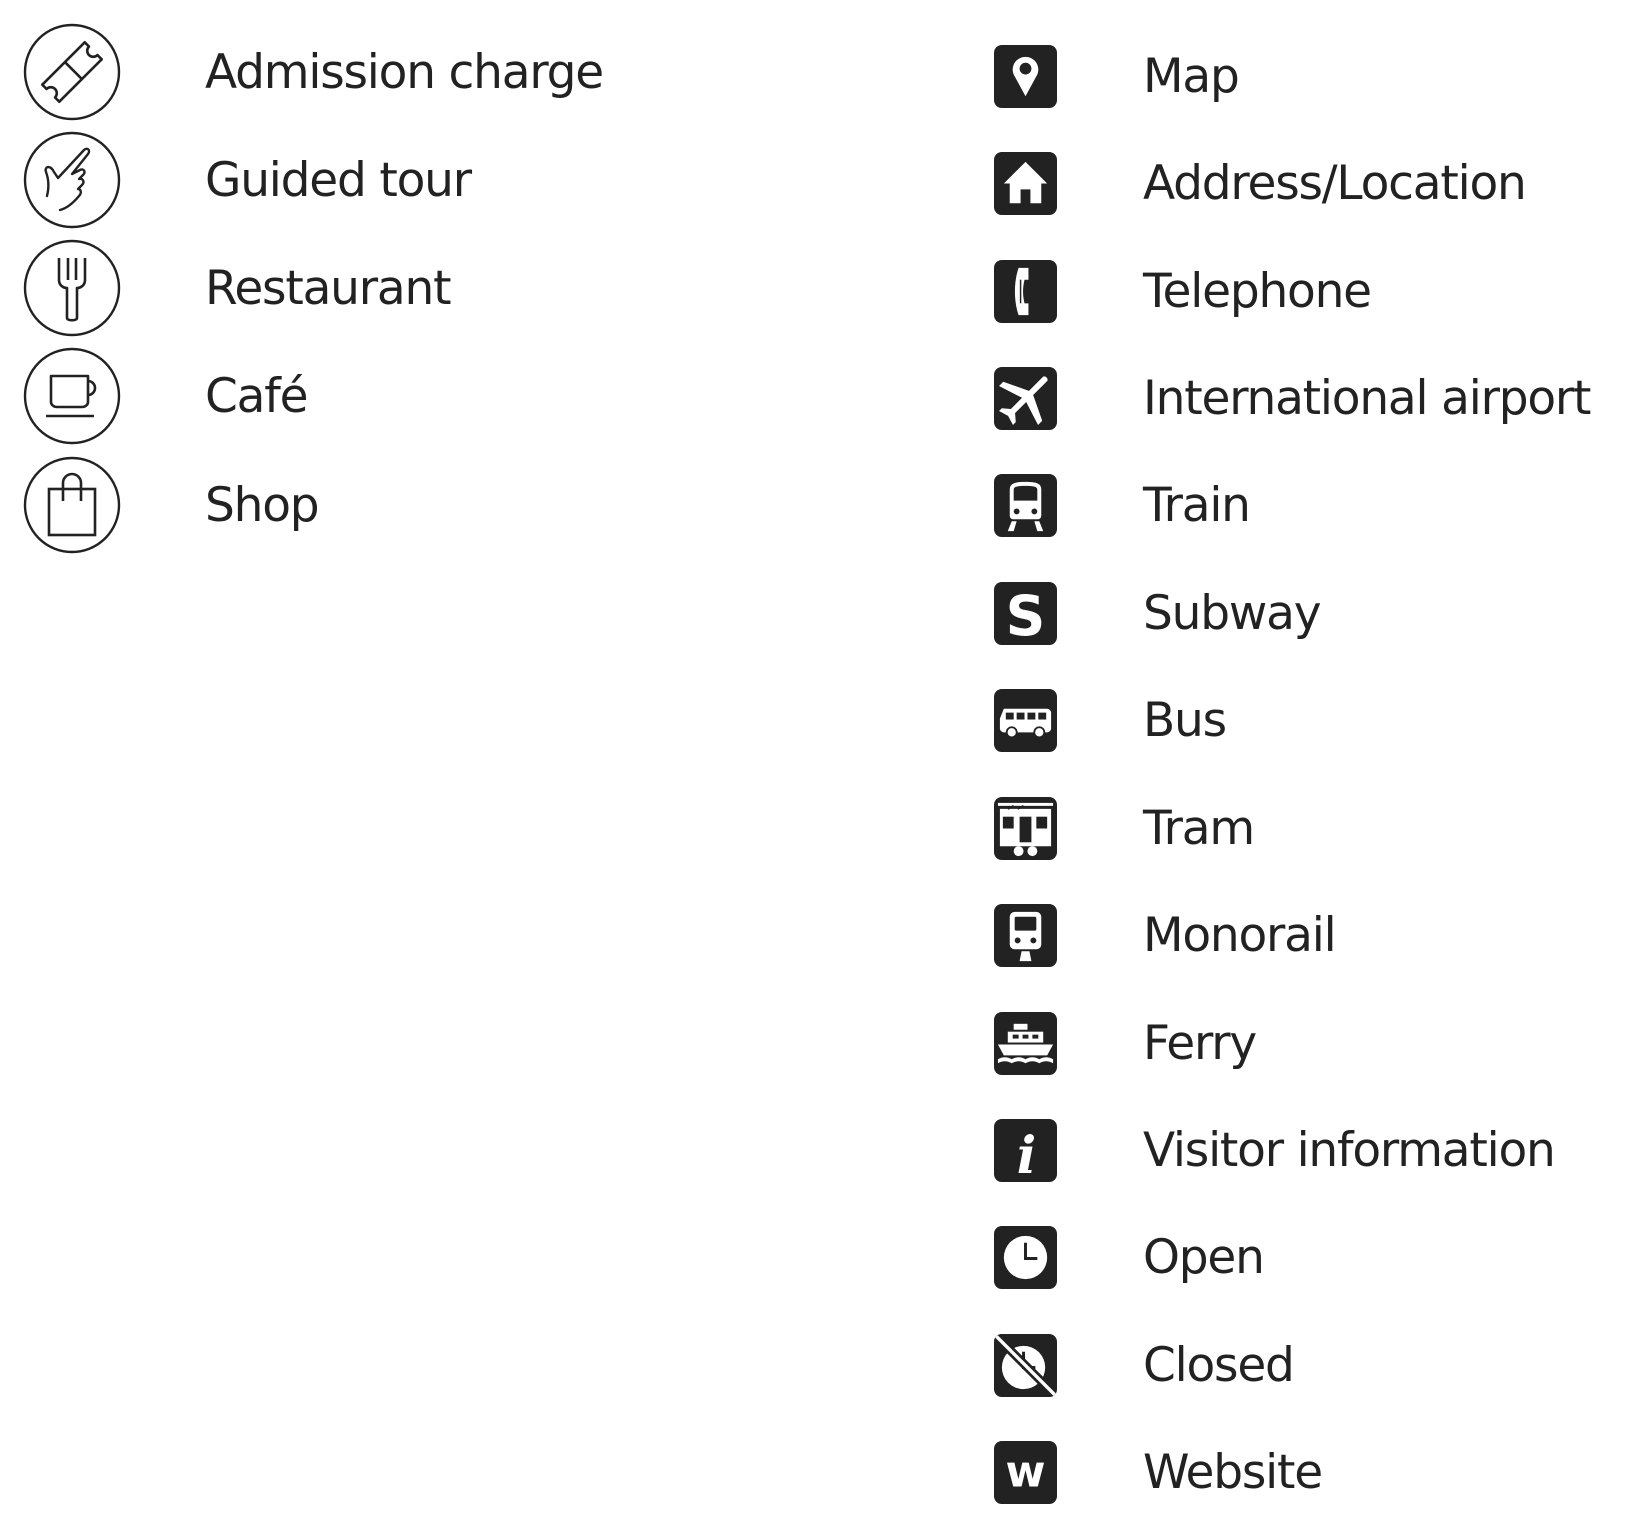 The width and height of the screenshot is (1645, 1536). Describe the element at coordinates (1257, 291) in the screenshot. I see `legend-label: Telephone` at that location.